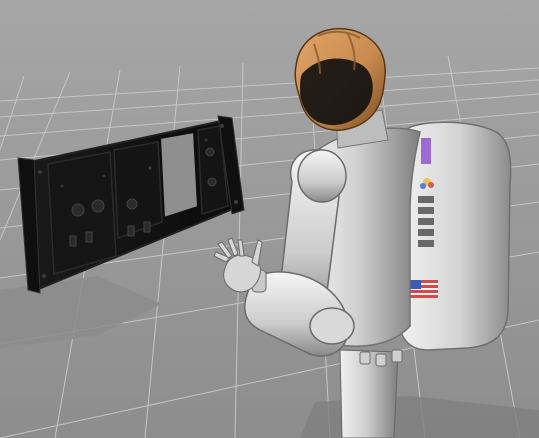 The image size is (539, 438). Describe the element at coordinates (424, 289) in the screenshot. I see `us-flag-patch` at that location.